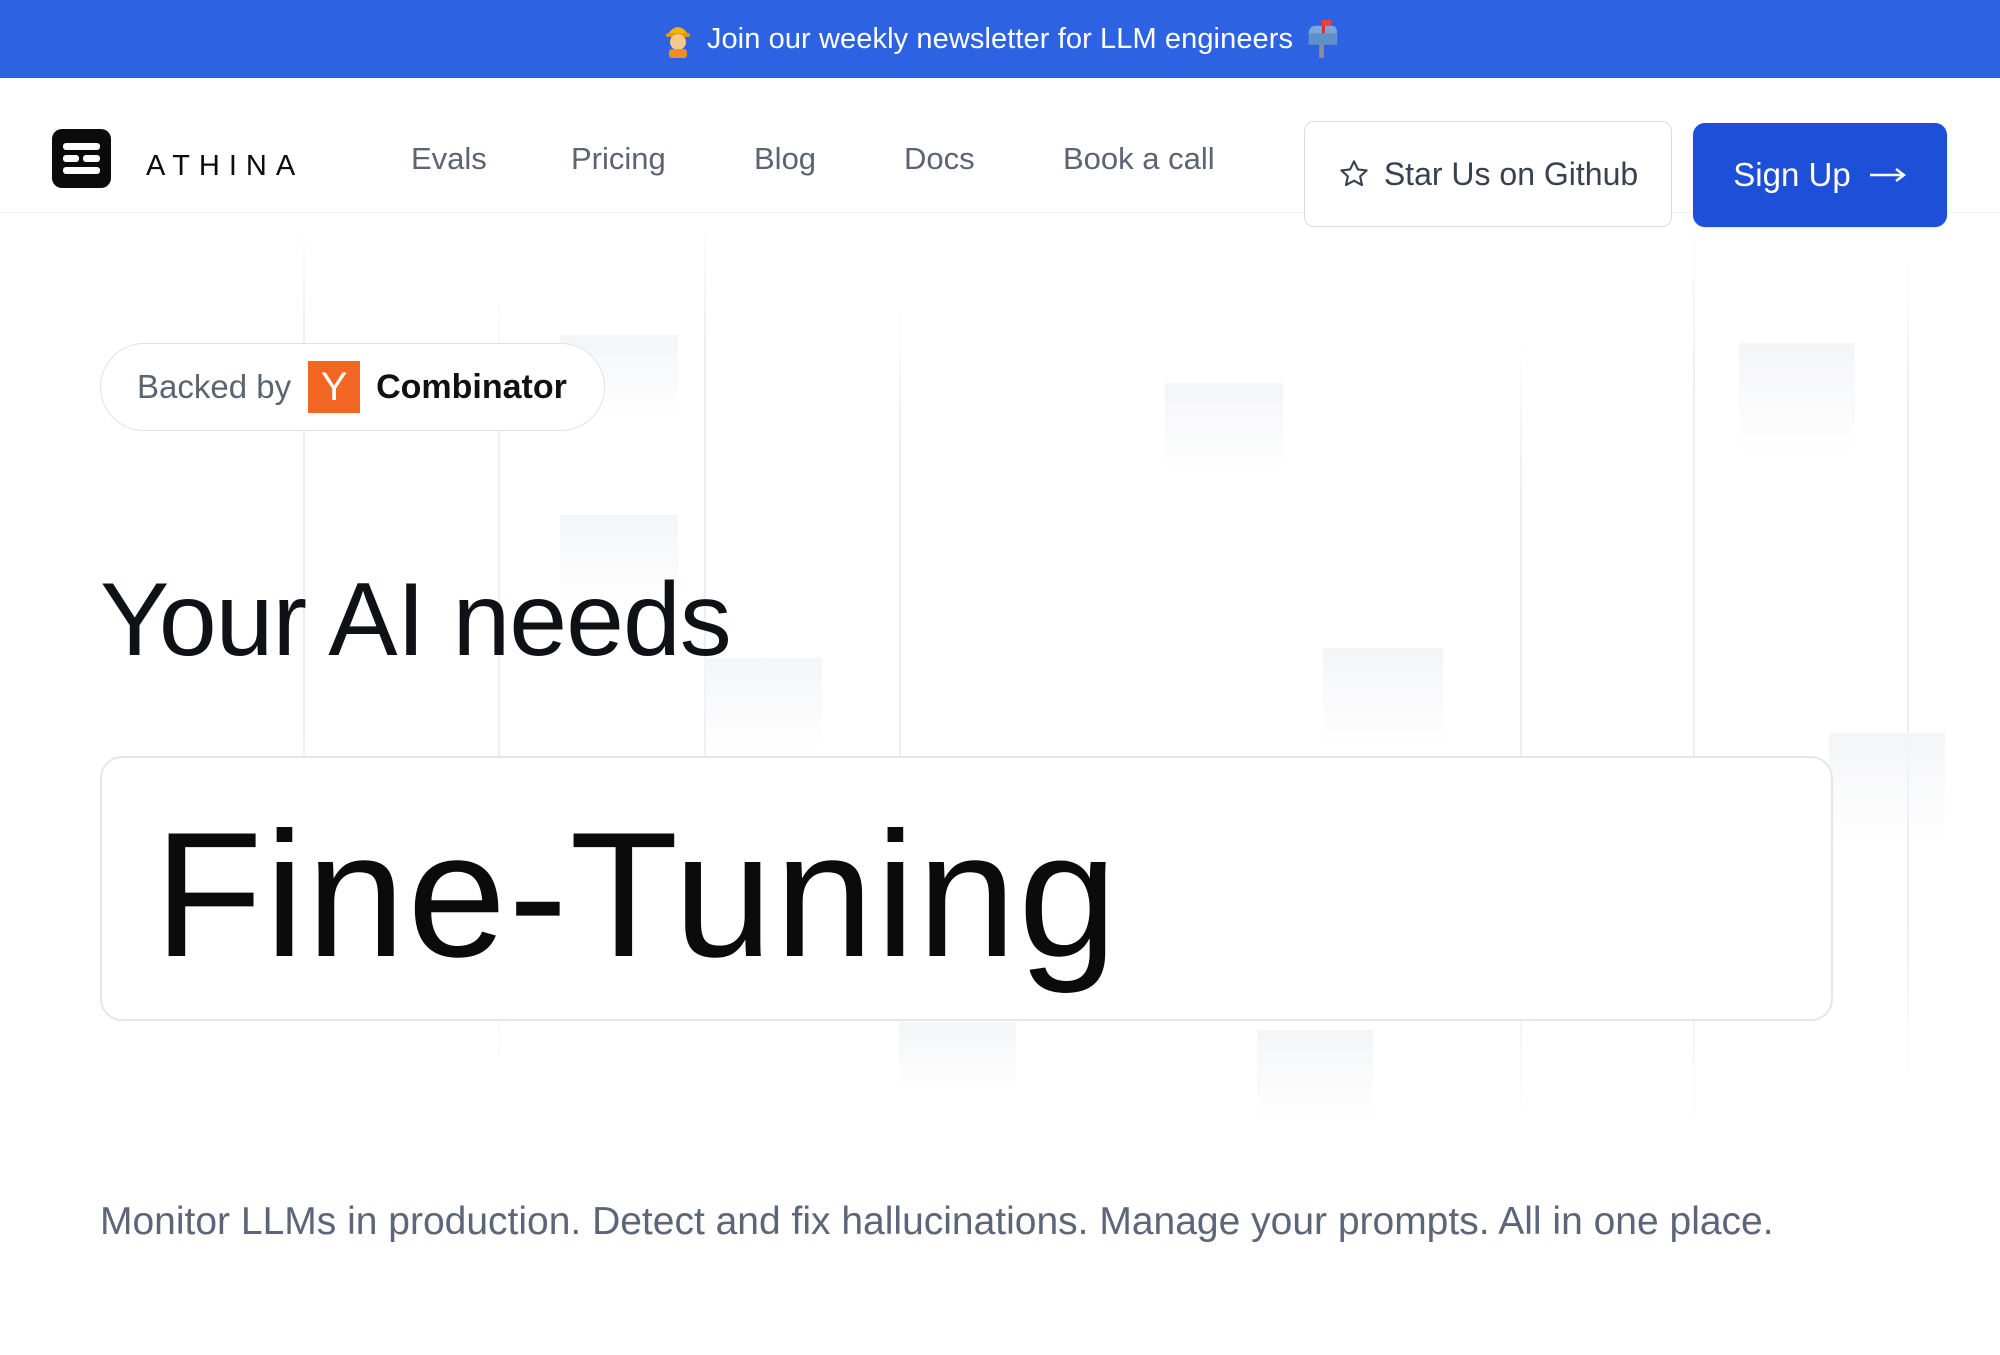 The width and height of the screenshot is (2000, 1355). I want to click on athina-logo-icon, so click(81, 158).